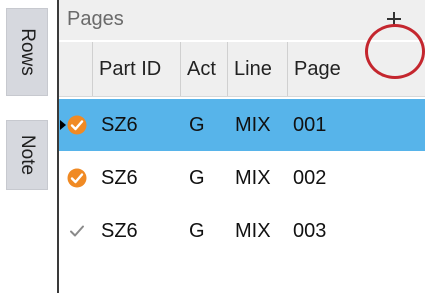 The image size is (425, 293). What do you see at coordinates (317, 69) in the screenshot?
I see `column-header-page-label: Page` at bounding box center [317, 69].